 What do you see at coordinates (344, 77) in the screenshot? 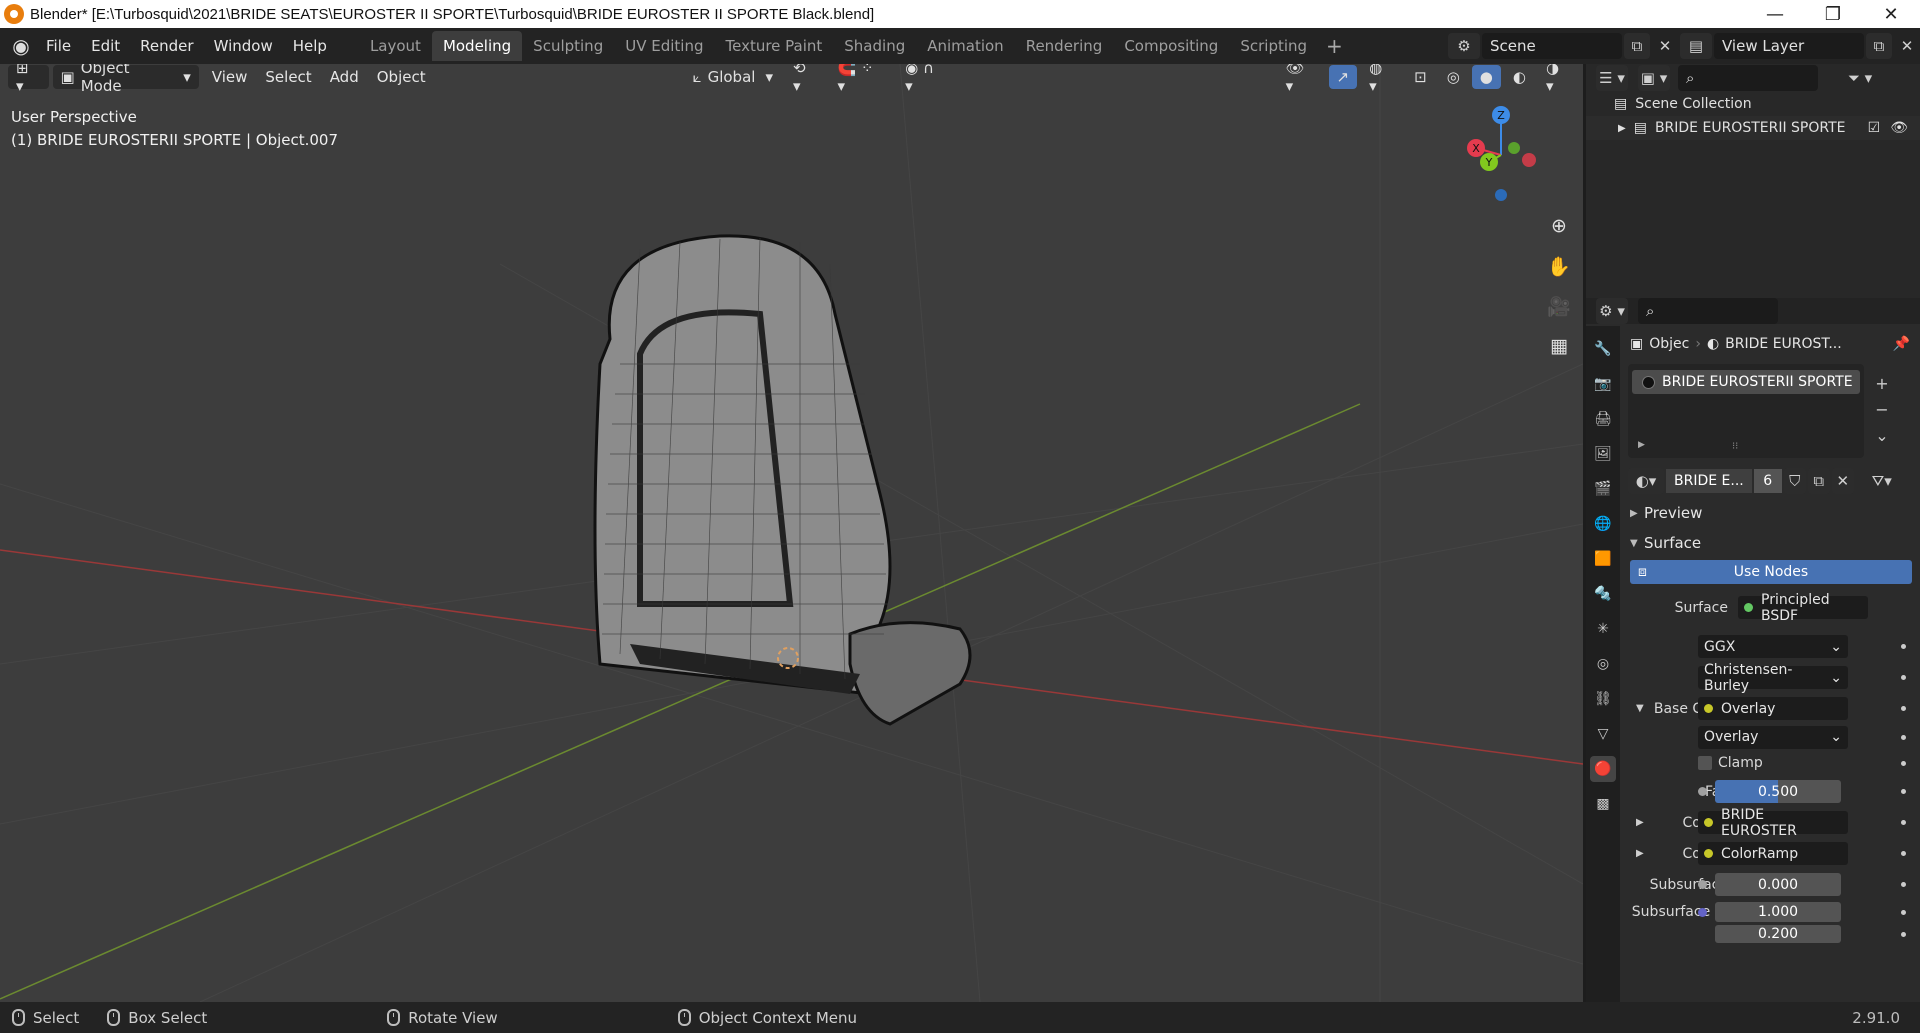
I see `menu-add: Add` at bounding box center [344, 77].